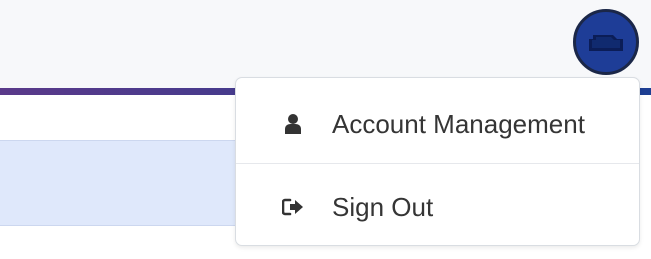 This screenshot has height=259, width=651. I want to click on sign-out-icon, so click(293, 207).